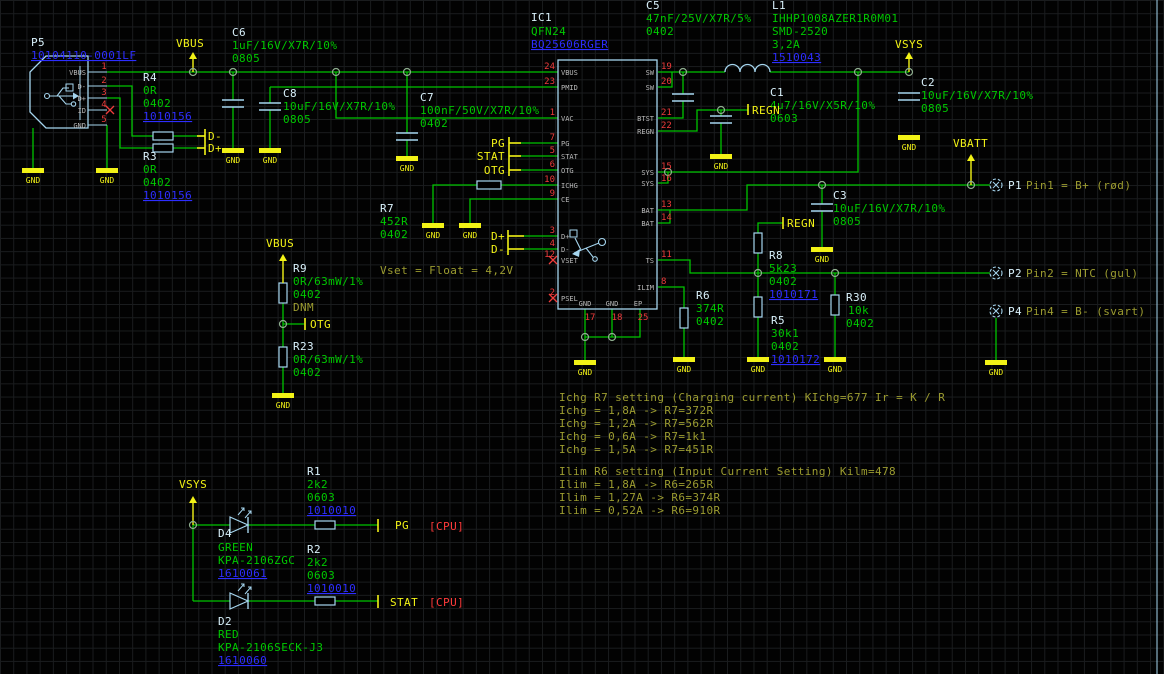 The image size is (1164, 674). What do you see at coordinates (235, 547) in the screenshot?
I see `component-value: GREEN` at bounding box center [235, 547].